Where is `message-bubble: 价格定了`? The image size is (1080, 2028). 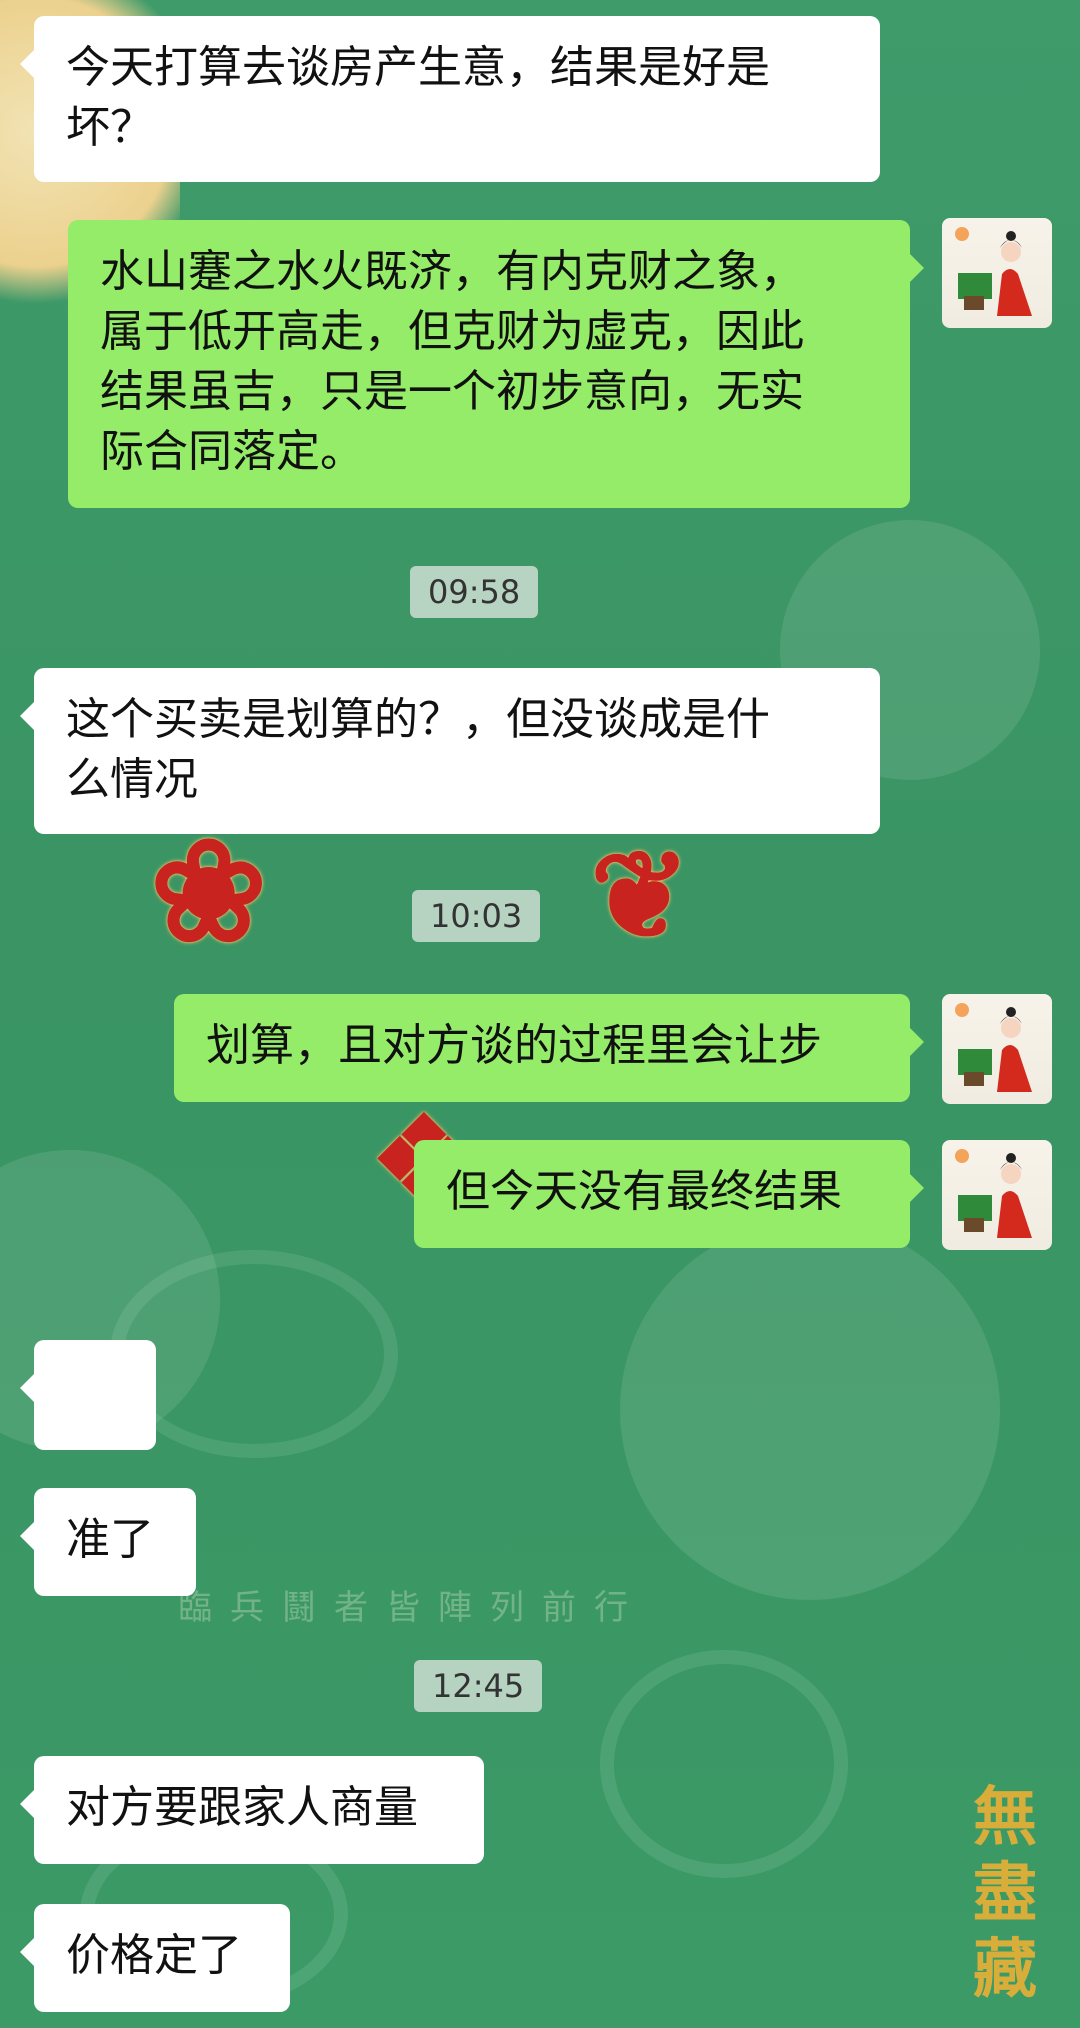 message-bubble: 价格定了 is located at coordinates (155, 1958).